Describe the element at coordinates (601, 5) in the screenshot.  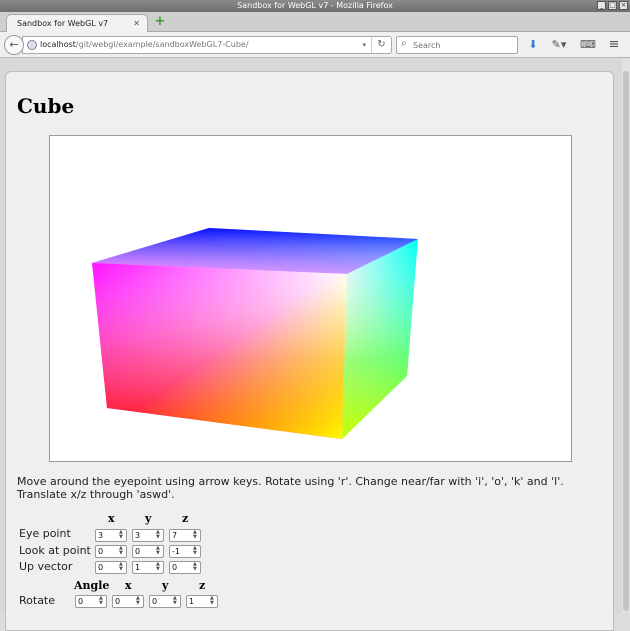
I see `minimize-button: _` at that location.